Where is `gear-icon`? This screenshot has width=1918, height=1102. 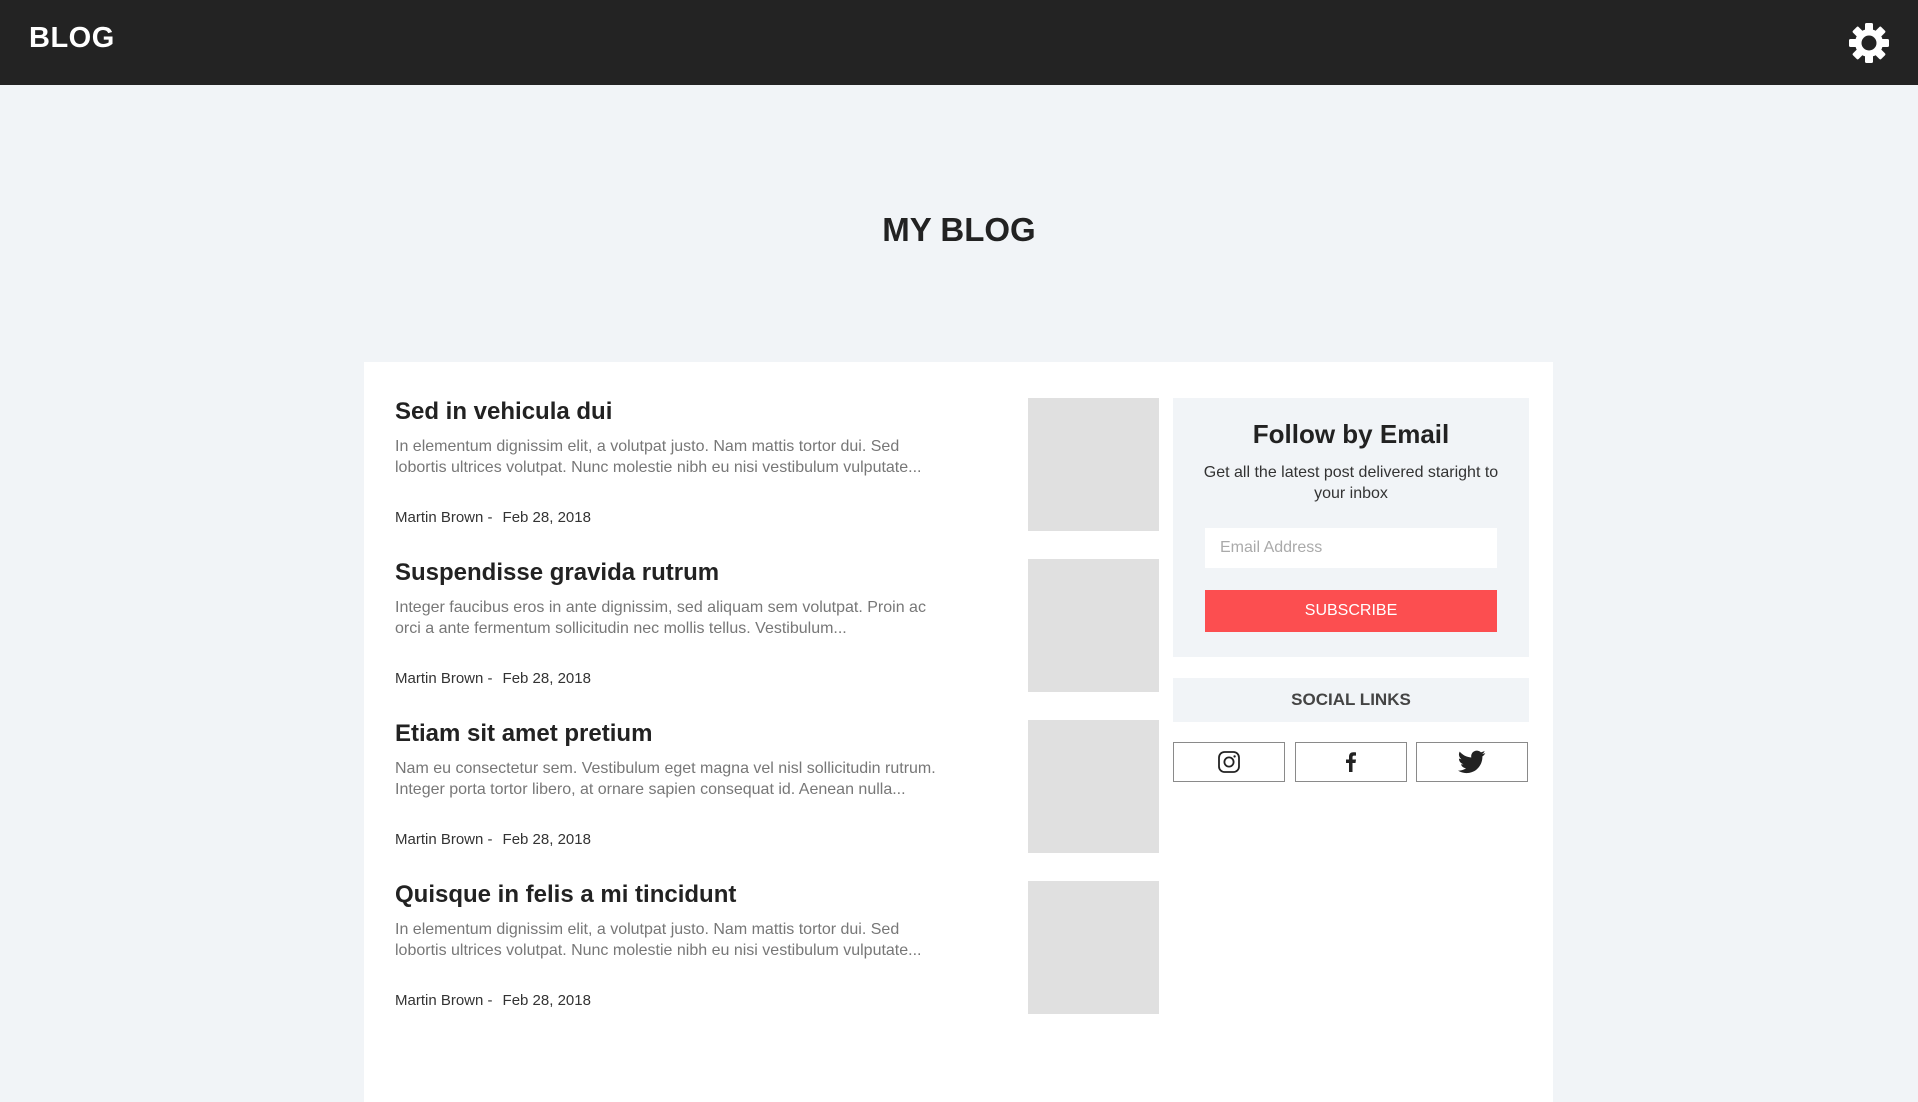 gear-icon is located at coordinates (1869, 43).